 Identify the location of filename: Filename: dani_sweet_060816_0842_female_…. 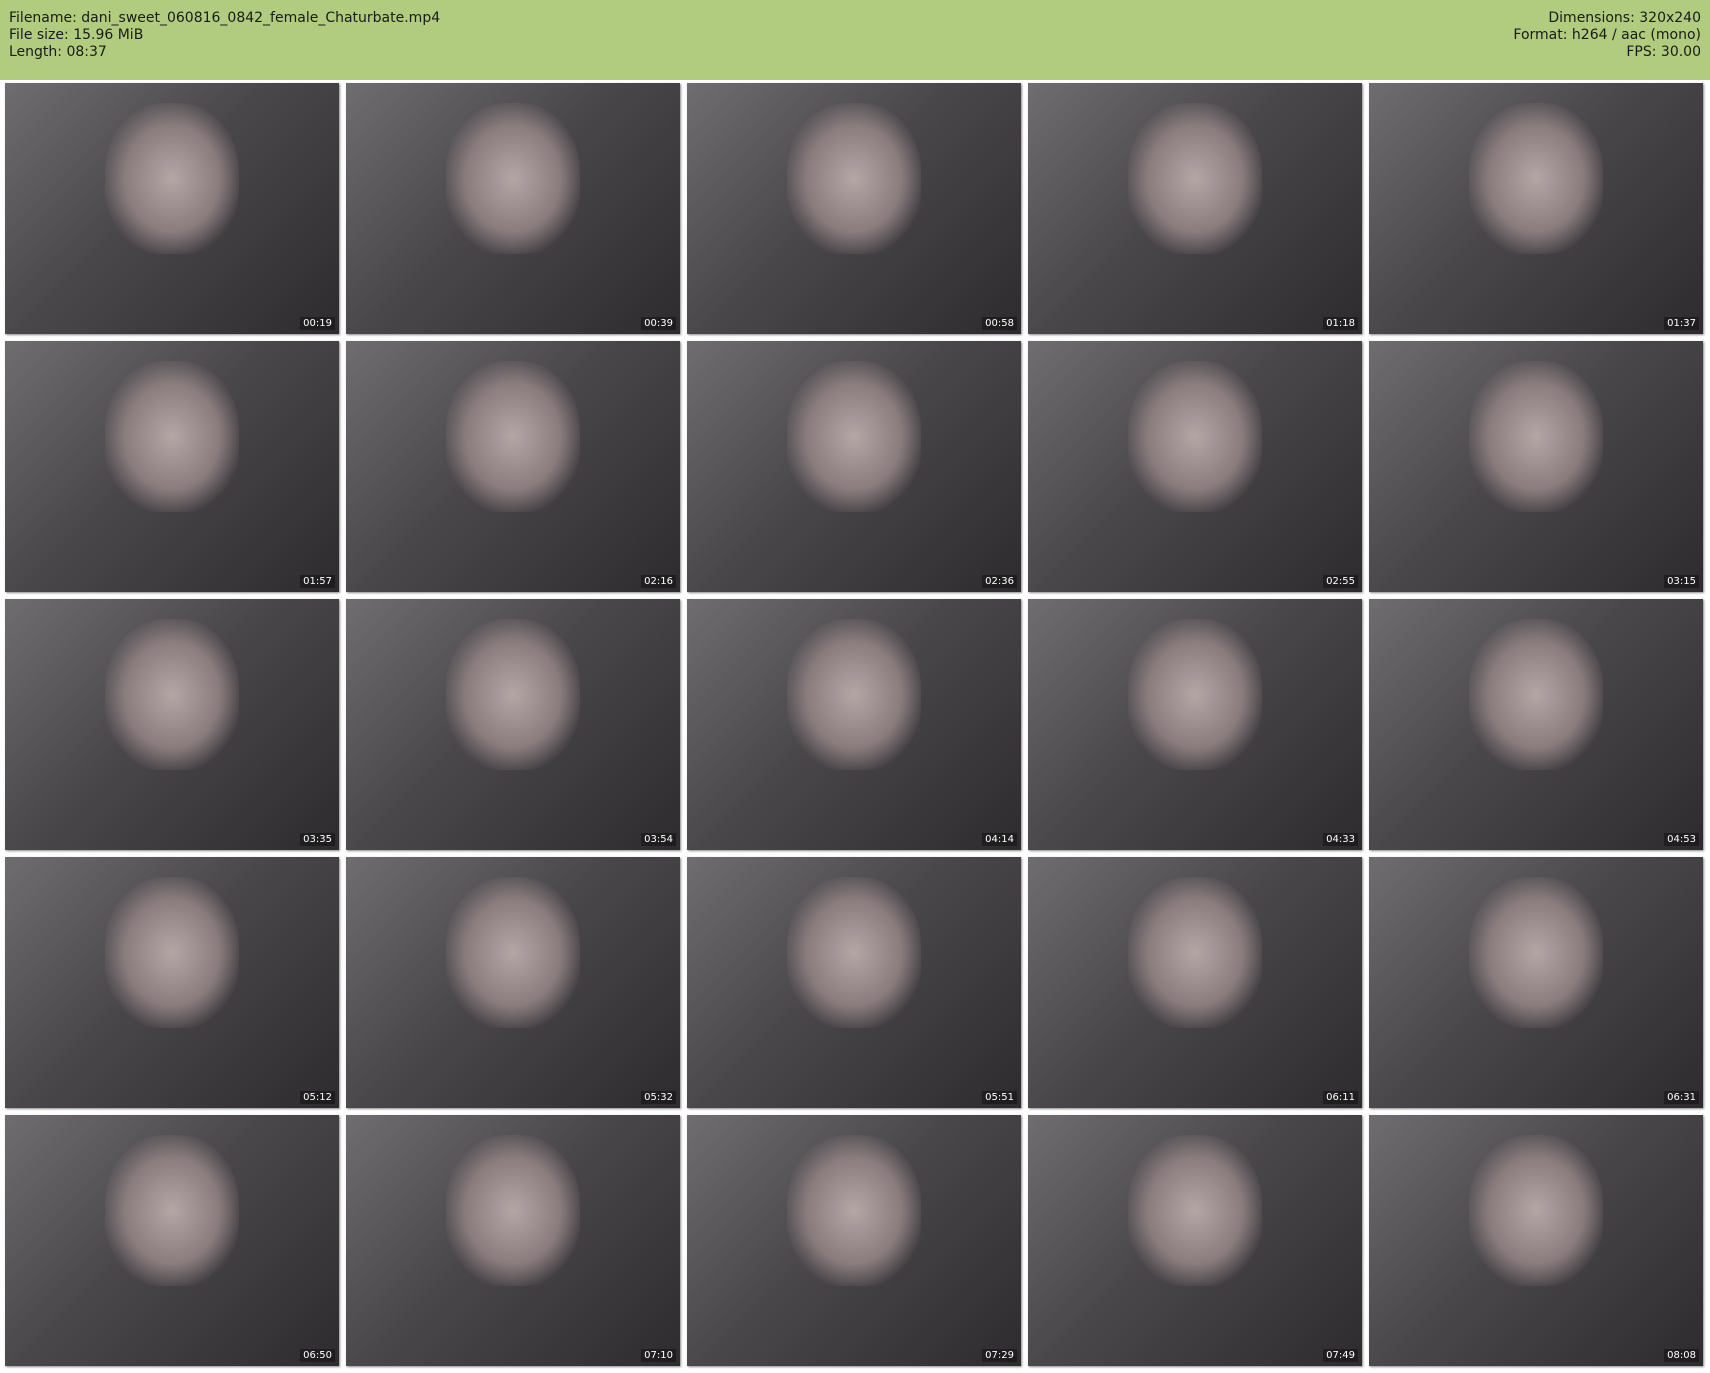
(225, 18).